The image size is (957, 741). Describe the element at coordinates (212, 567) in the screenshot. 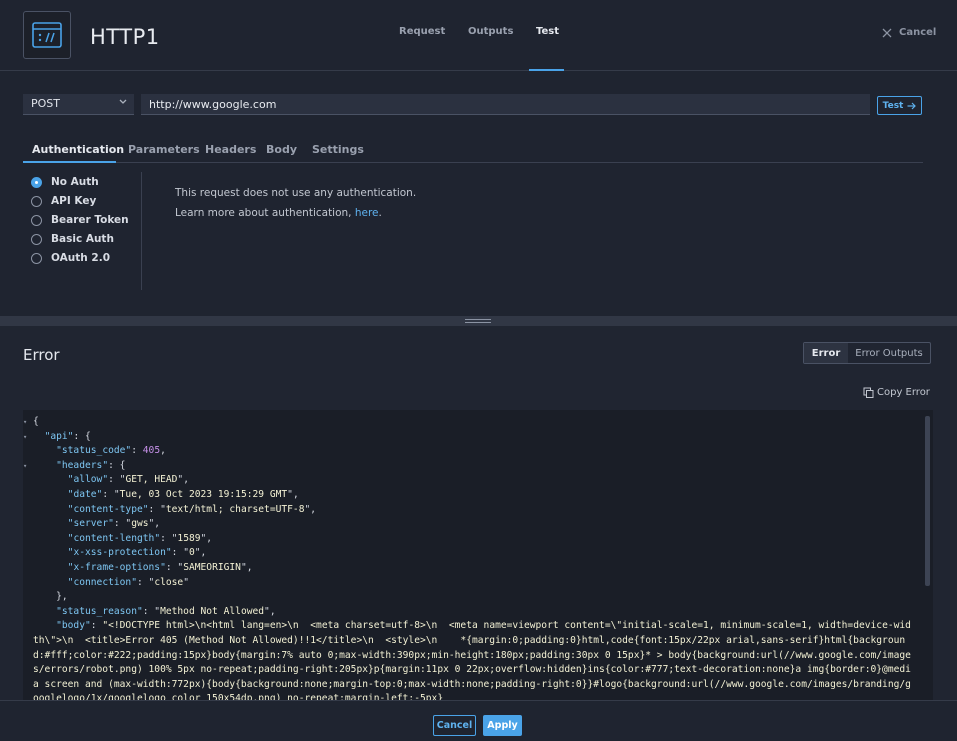

I see `header-value: SAMEORIGIN` at that location.